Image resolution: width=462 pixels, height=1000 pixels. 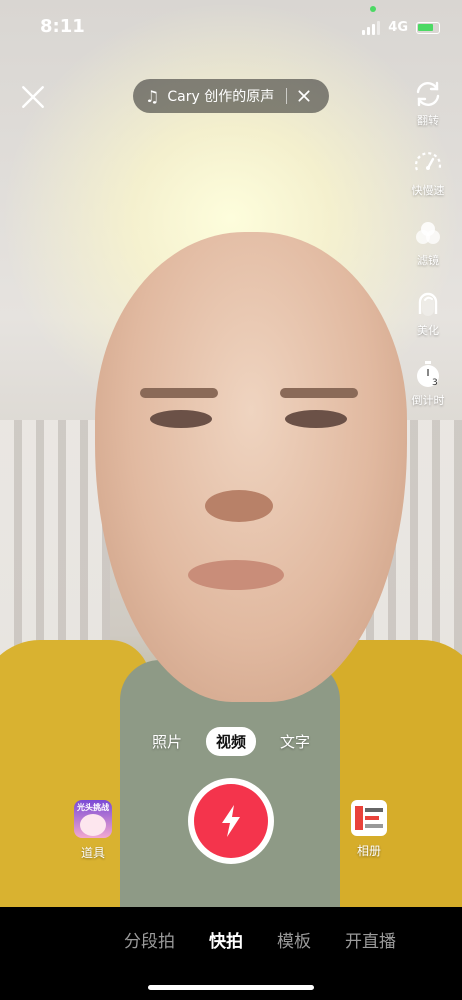 What do you see at coordinates (231, 987) in the screenshot?
I see `home-indicator` at bounding box center [231, 987].